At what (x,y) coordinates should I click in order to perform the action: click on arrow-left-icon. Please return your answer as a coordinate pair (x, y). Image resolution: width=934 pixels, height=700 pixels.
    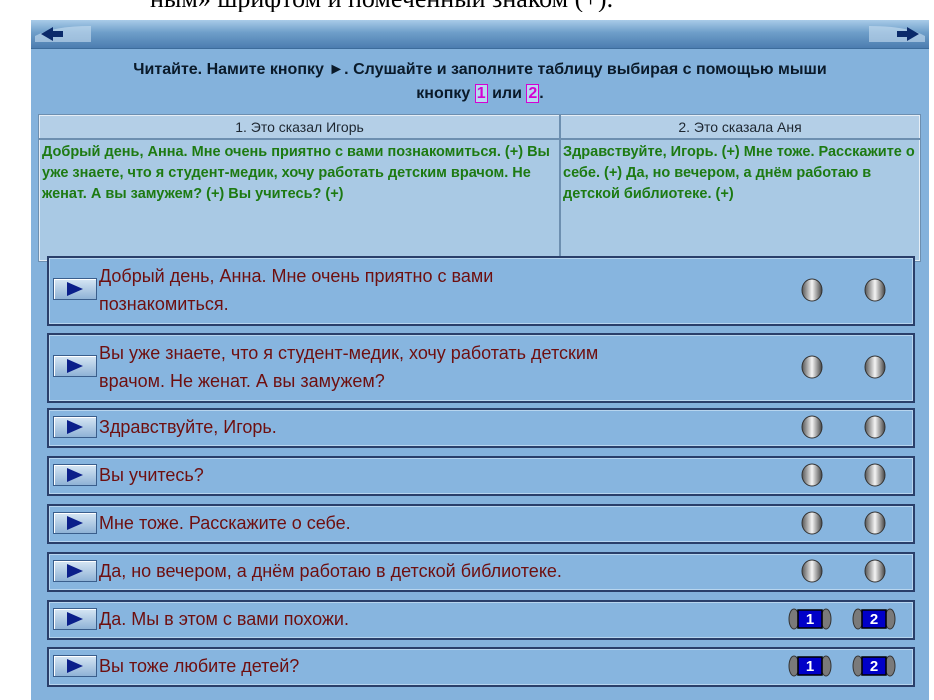
    Looking at the image, I should click on (63, 34).